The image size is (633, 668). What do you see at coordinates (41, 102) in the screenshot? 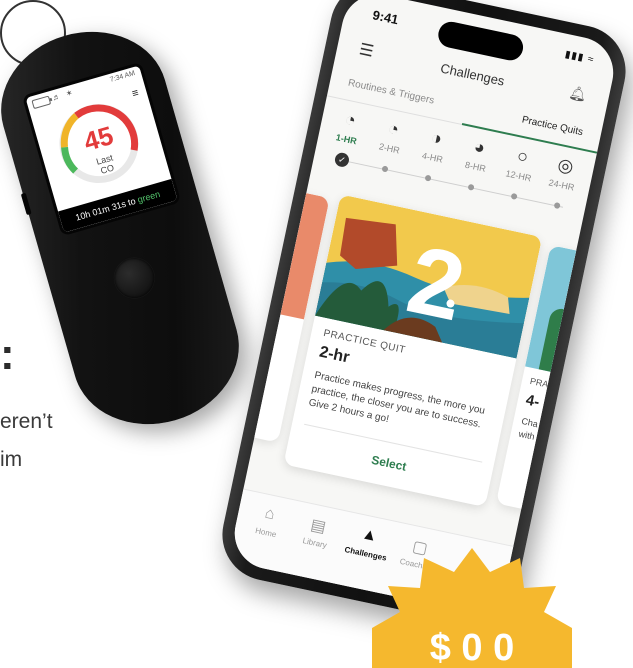
I see `battery-icon` at bounding box center [41, 102].